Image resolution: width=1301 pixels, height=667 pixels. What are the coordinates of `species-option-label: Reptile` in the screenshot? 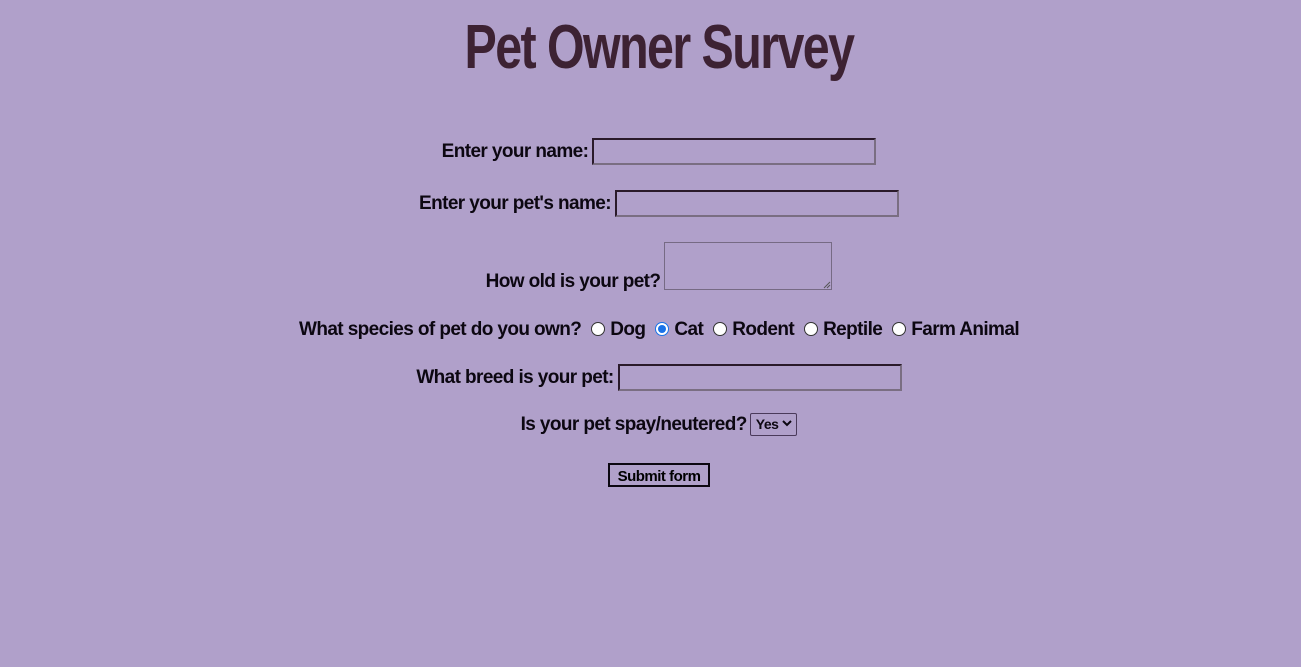 It's located at (853, 329).